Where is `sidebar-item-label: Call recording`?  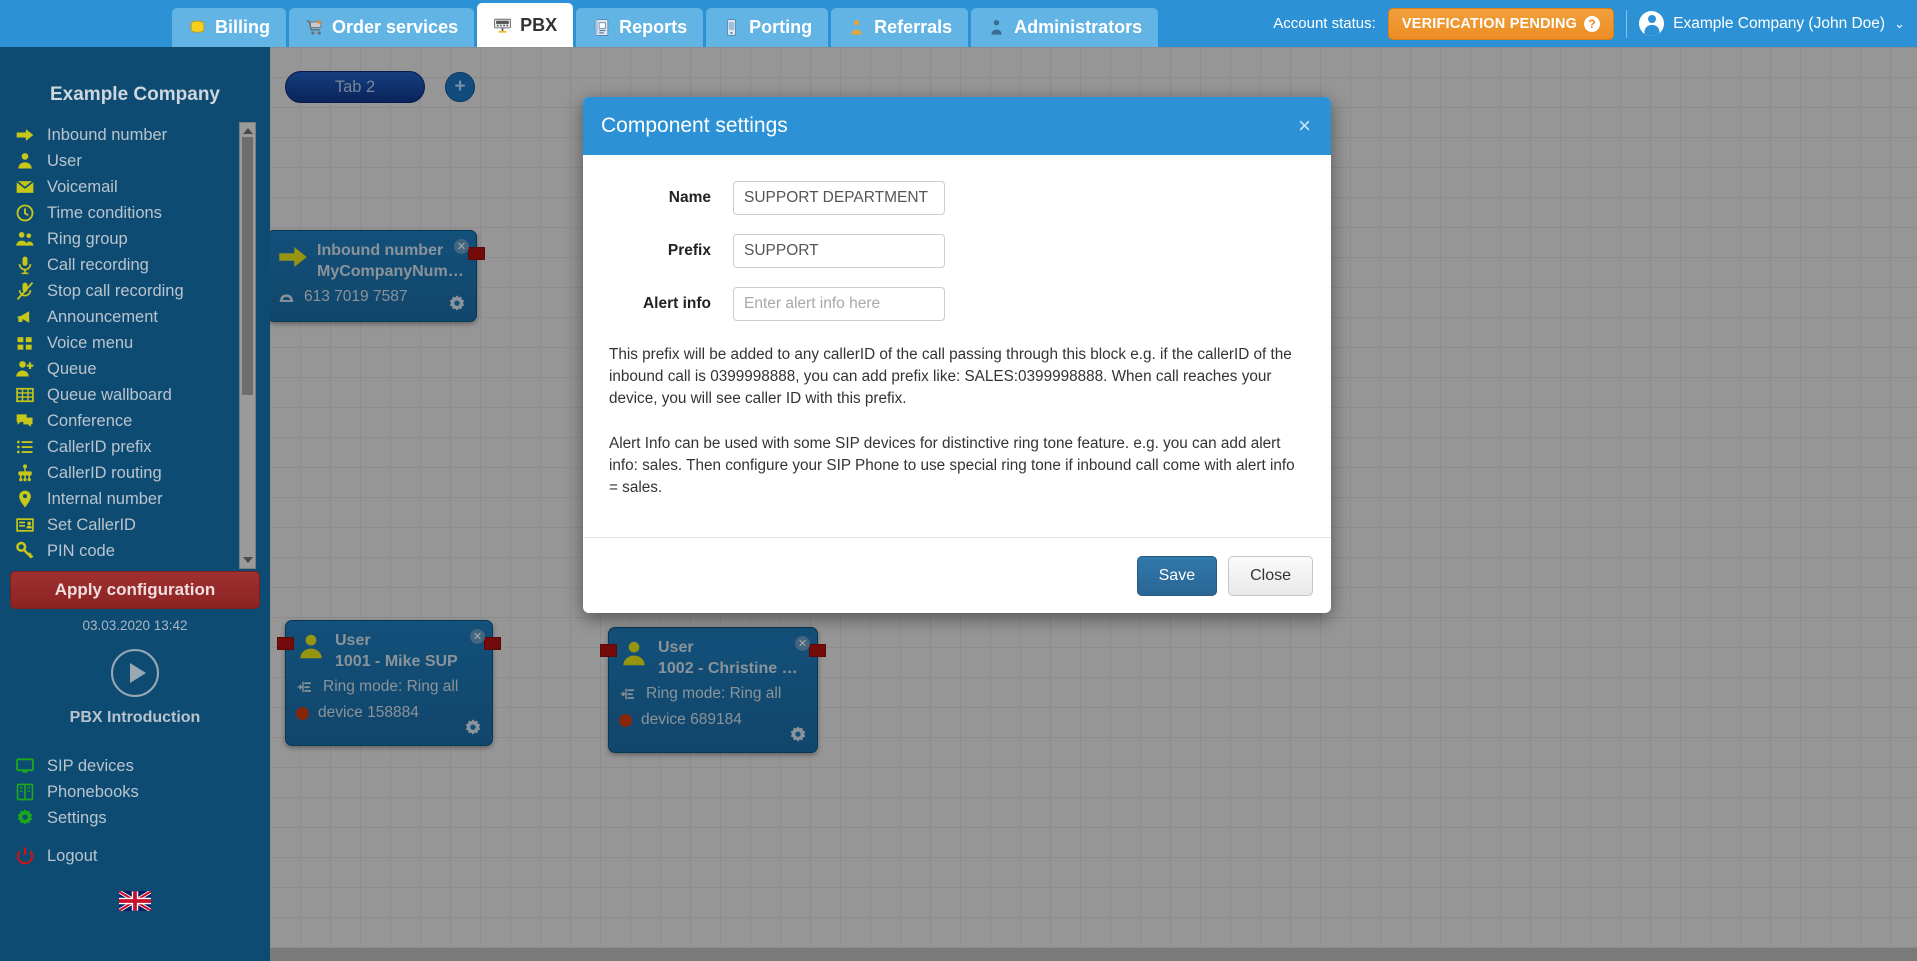 sidebar-item-label: Call recording is located at coordinates (98, 264).